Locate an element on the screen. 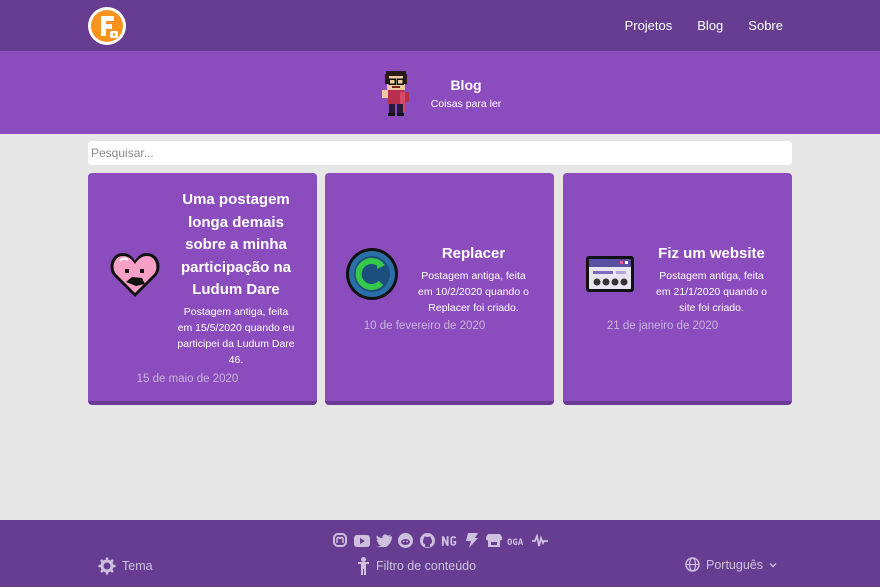 Image resolution: width=880 pixels, height=587 pixels. svg-text: OGA is located at coordinates (515, 542).